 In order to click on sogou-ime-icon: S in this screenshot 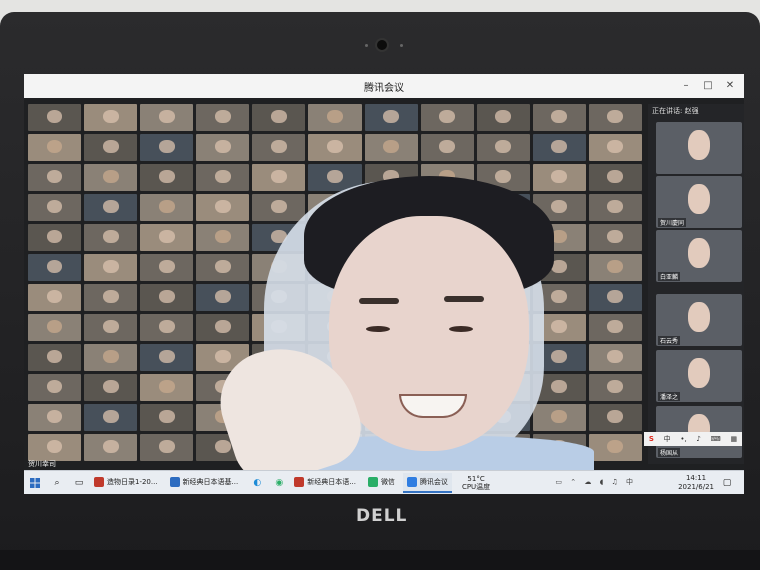, I will do `click(651, 439)`.